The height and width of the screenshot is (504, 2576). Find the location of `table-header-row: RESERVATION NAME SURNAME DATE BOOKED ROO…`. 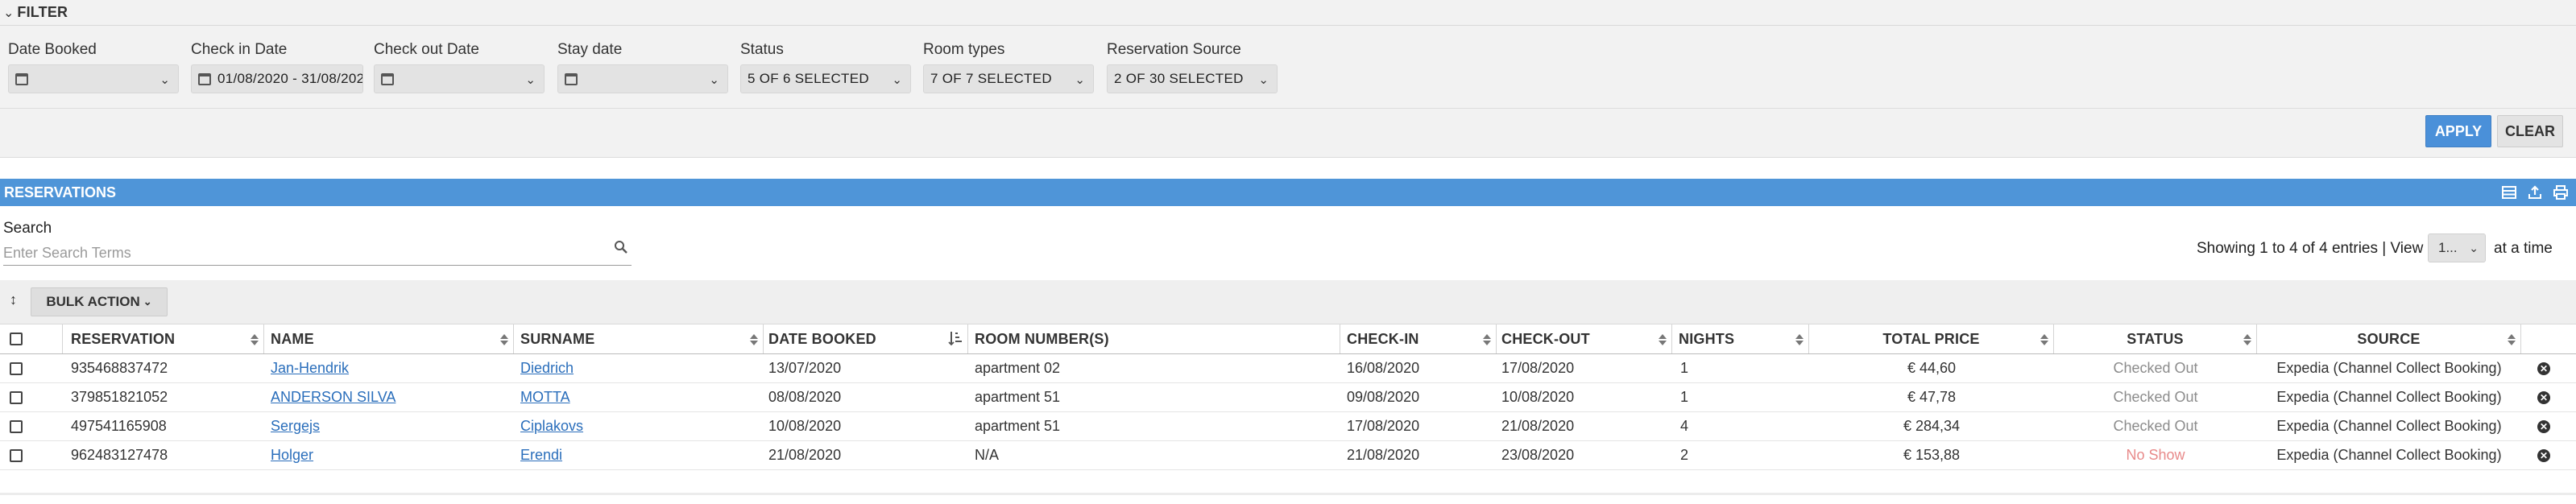

table-header-row: RESERVATION NAME SURNAME DATE BOOKED ROO… is located at coordinates (1288, 339).